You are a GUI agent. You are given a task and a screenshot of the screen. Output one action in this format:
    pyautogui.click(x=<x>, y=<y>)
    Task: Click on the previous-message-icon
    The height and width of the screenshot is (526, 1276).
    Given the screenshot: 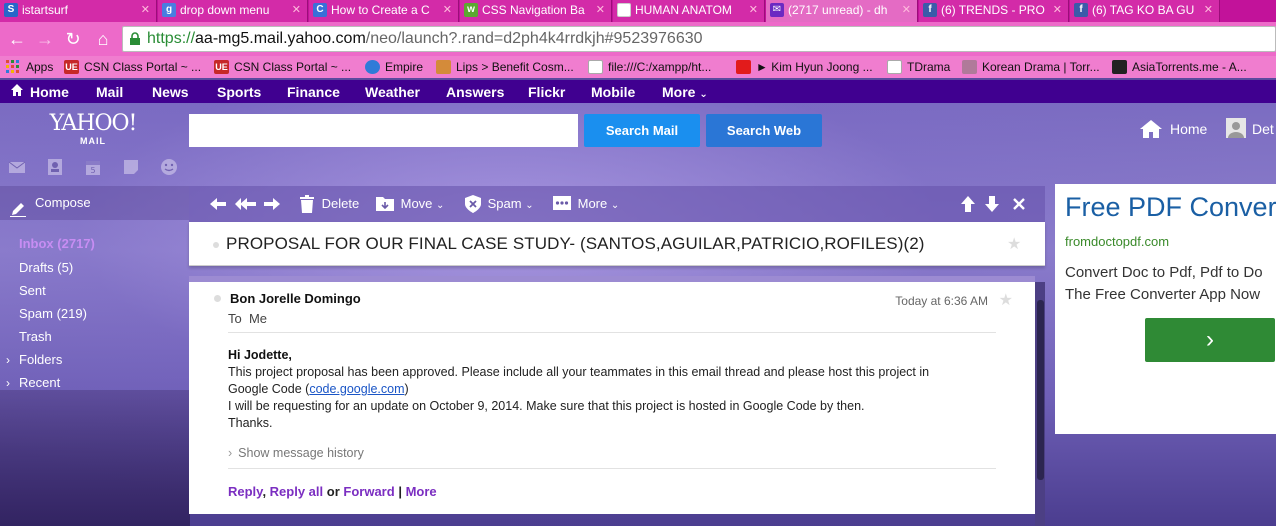 What is the action you would take?
    pyautogui.click(x=968, y=204)
    